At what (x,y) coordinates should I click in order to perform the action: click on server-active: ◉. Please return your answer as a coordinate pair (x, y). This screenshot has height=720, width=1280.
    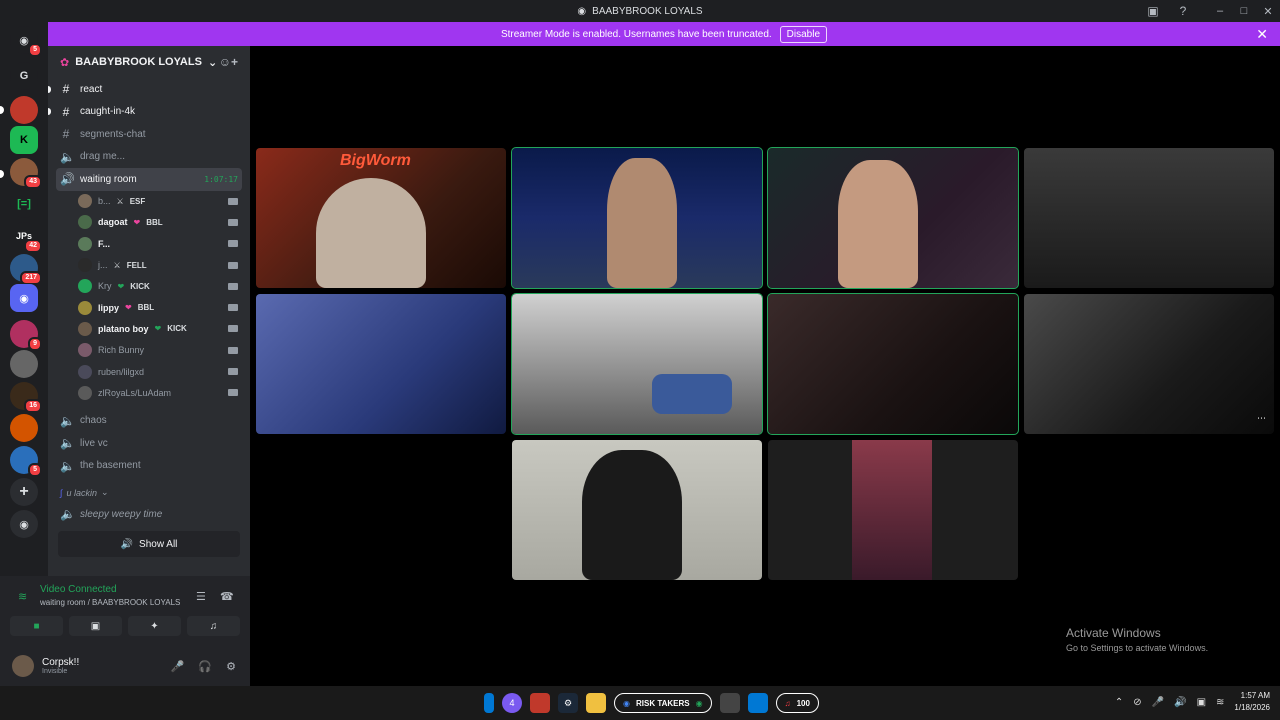
    Looking at the image, I should click on (24, 298).